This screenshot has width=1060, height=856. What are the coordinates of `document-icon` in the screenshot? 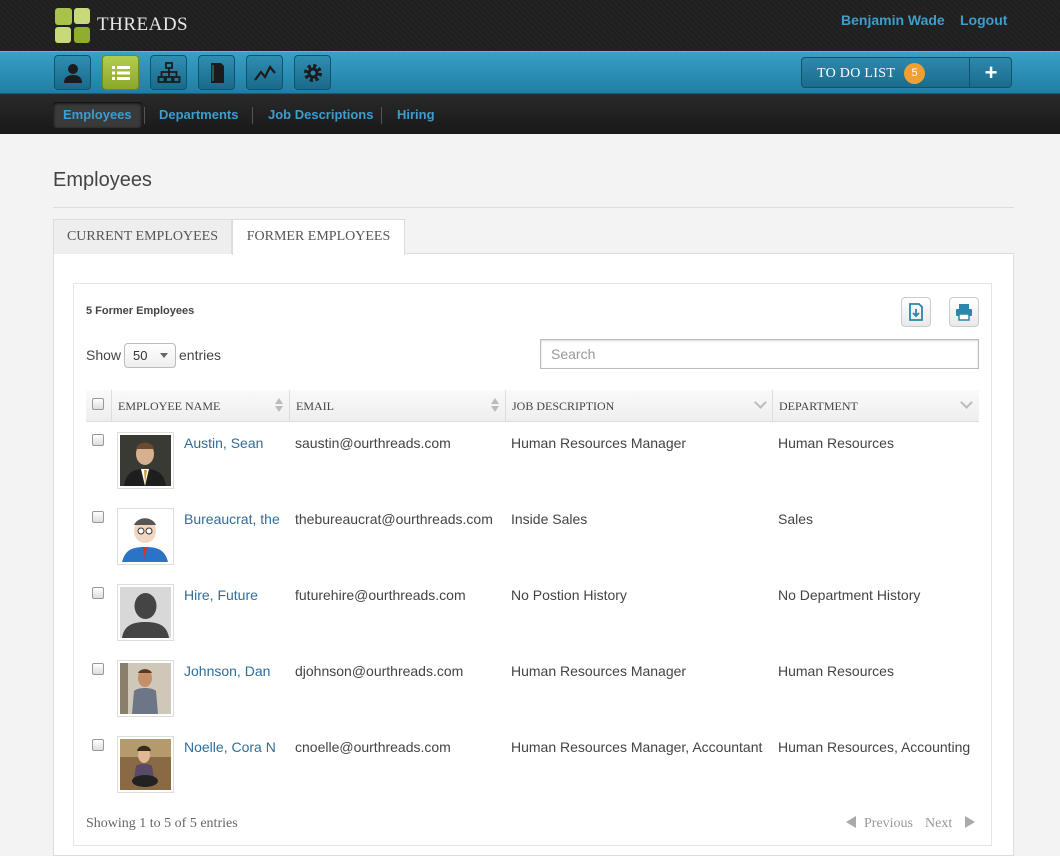 It's located at (216, 72).